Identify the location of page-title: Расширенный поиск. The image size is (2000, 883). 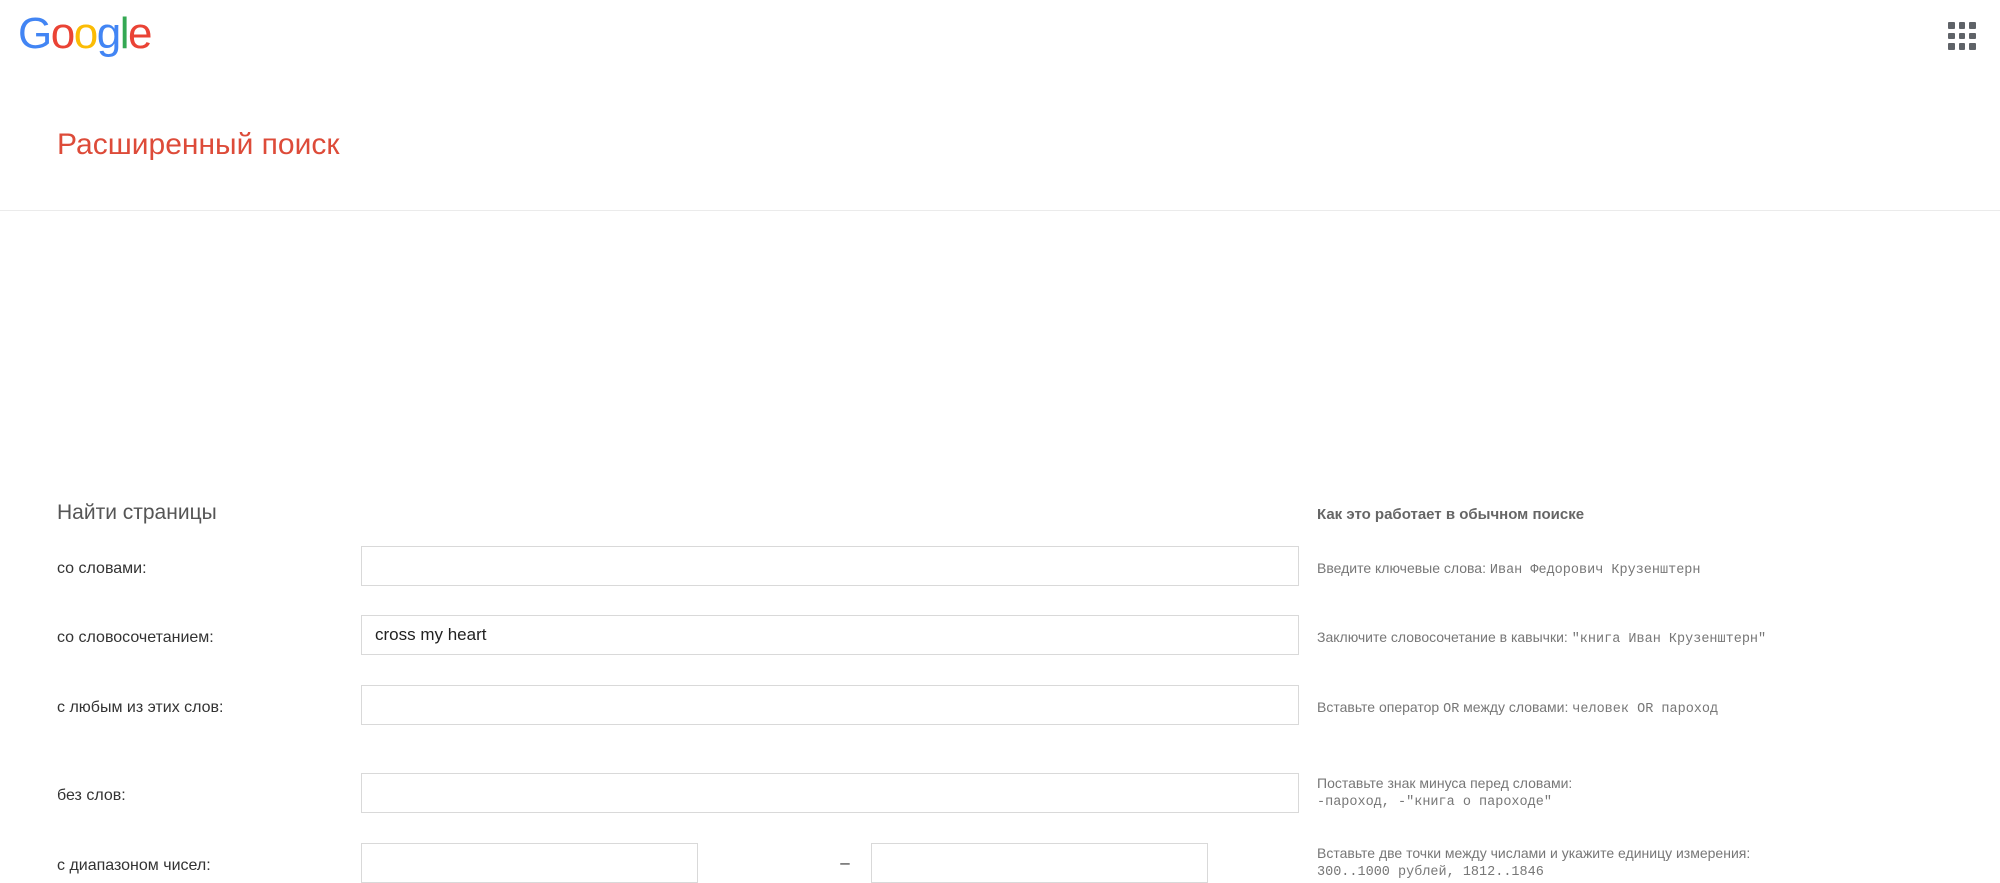
(198, 144).